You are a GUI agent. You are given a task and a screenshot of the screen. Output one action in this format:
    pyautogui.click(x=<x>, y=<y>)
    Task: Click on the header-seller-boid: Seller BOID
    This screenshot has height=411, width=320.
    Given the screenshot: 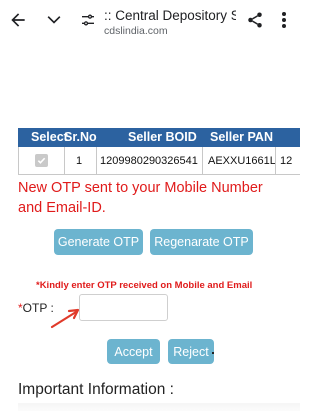 What is the action you would take?
    pyautogui.click(x=162, y=137)
    